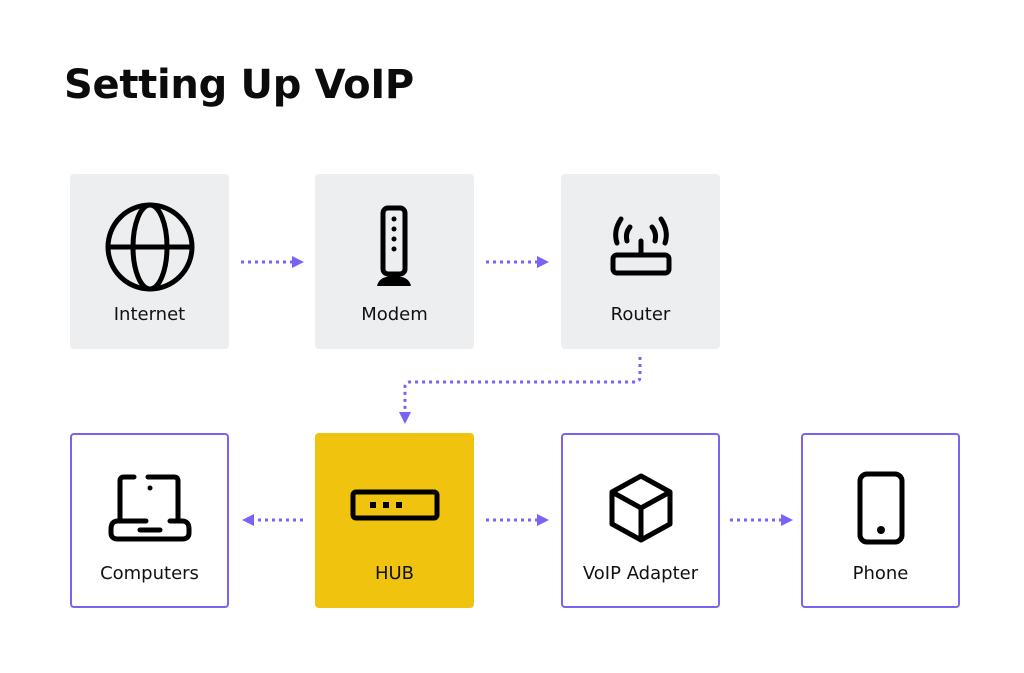 The width and height of the screenshot is (1024, 673). I want to click on node-label: Modem, so click(394, 314).